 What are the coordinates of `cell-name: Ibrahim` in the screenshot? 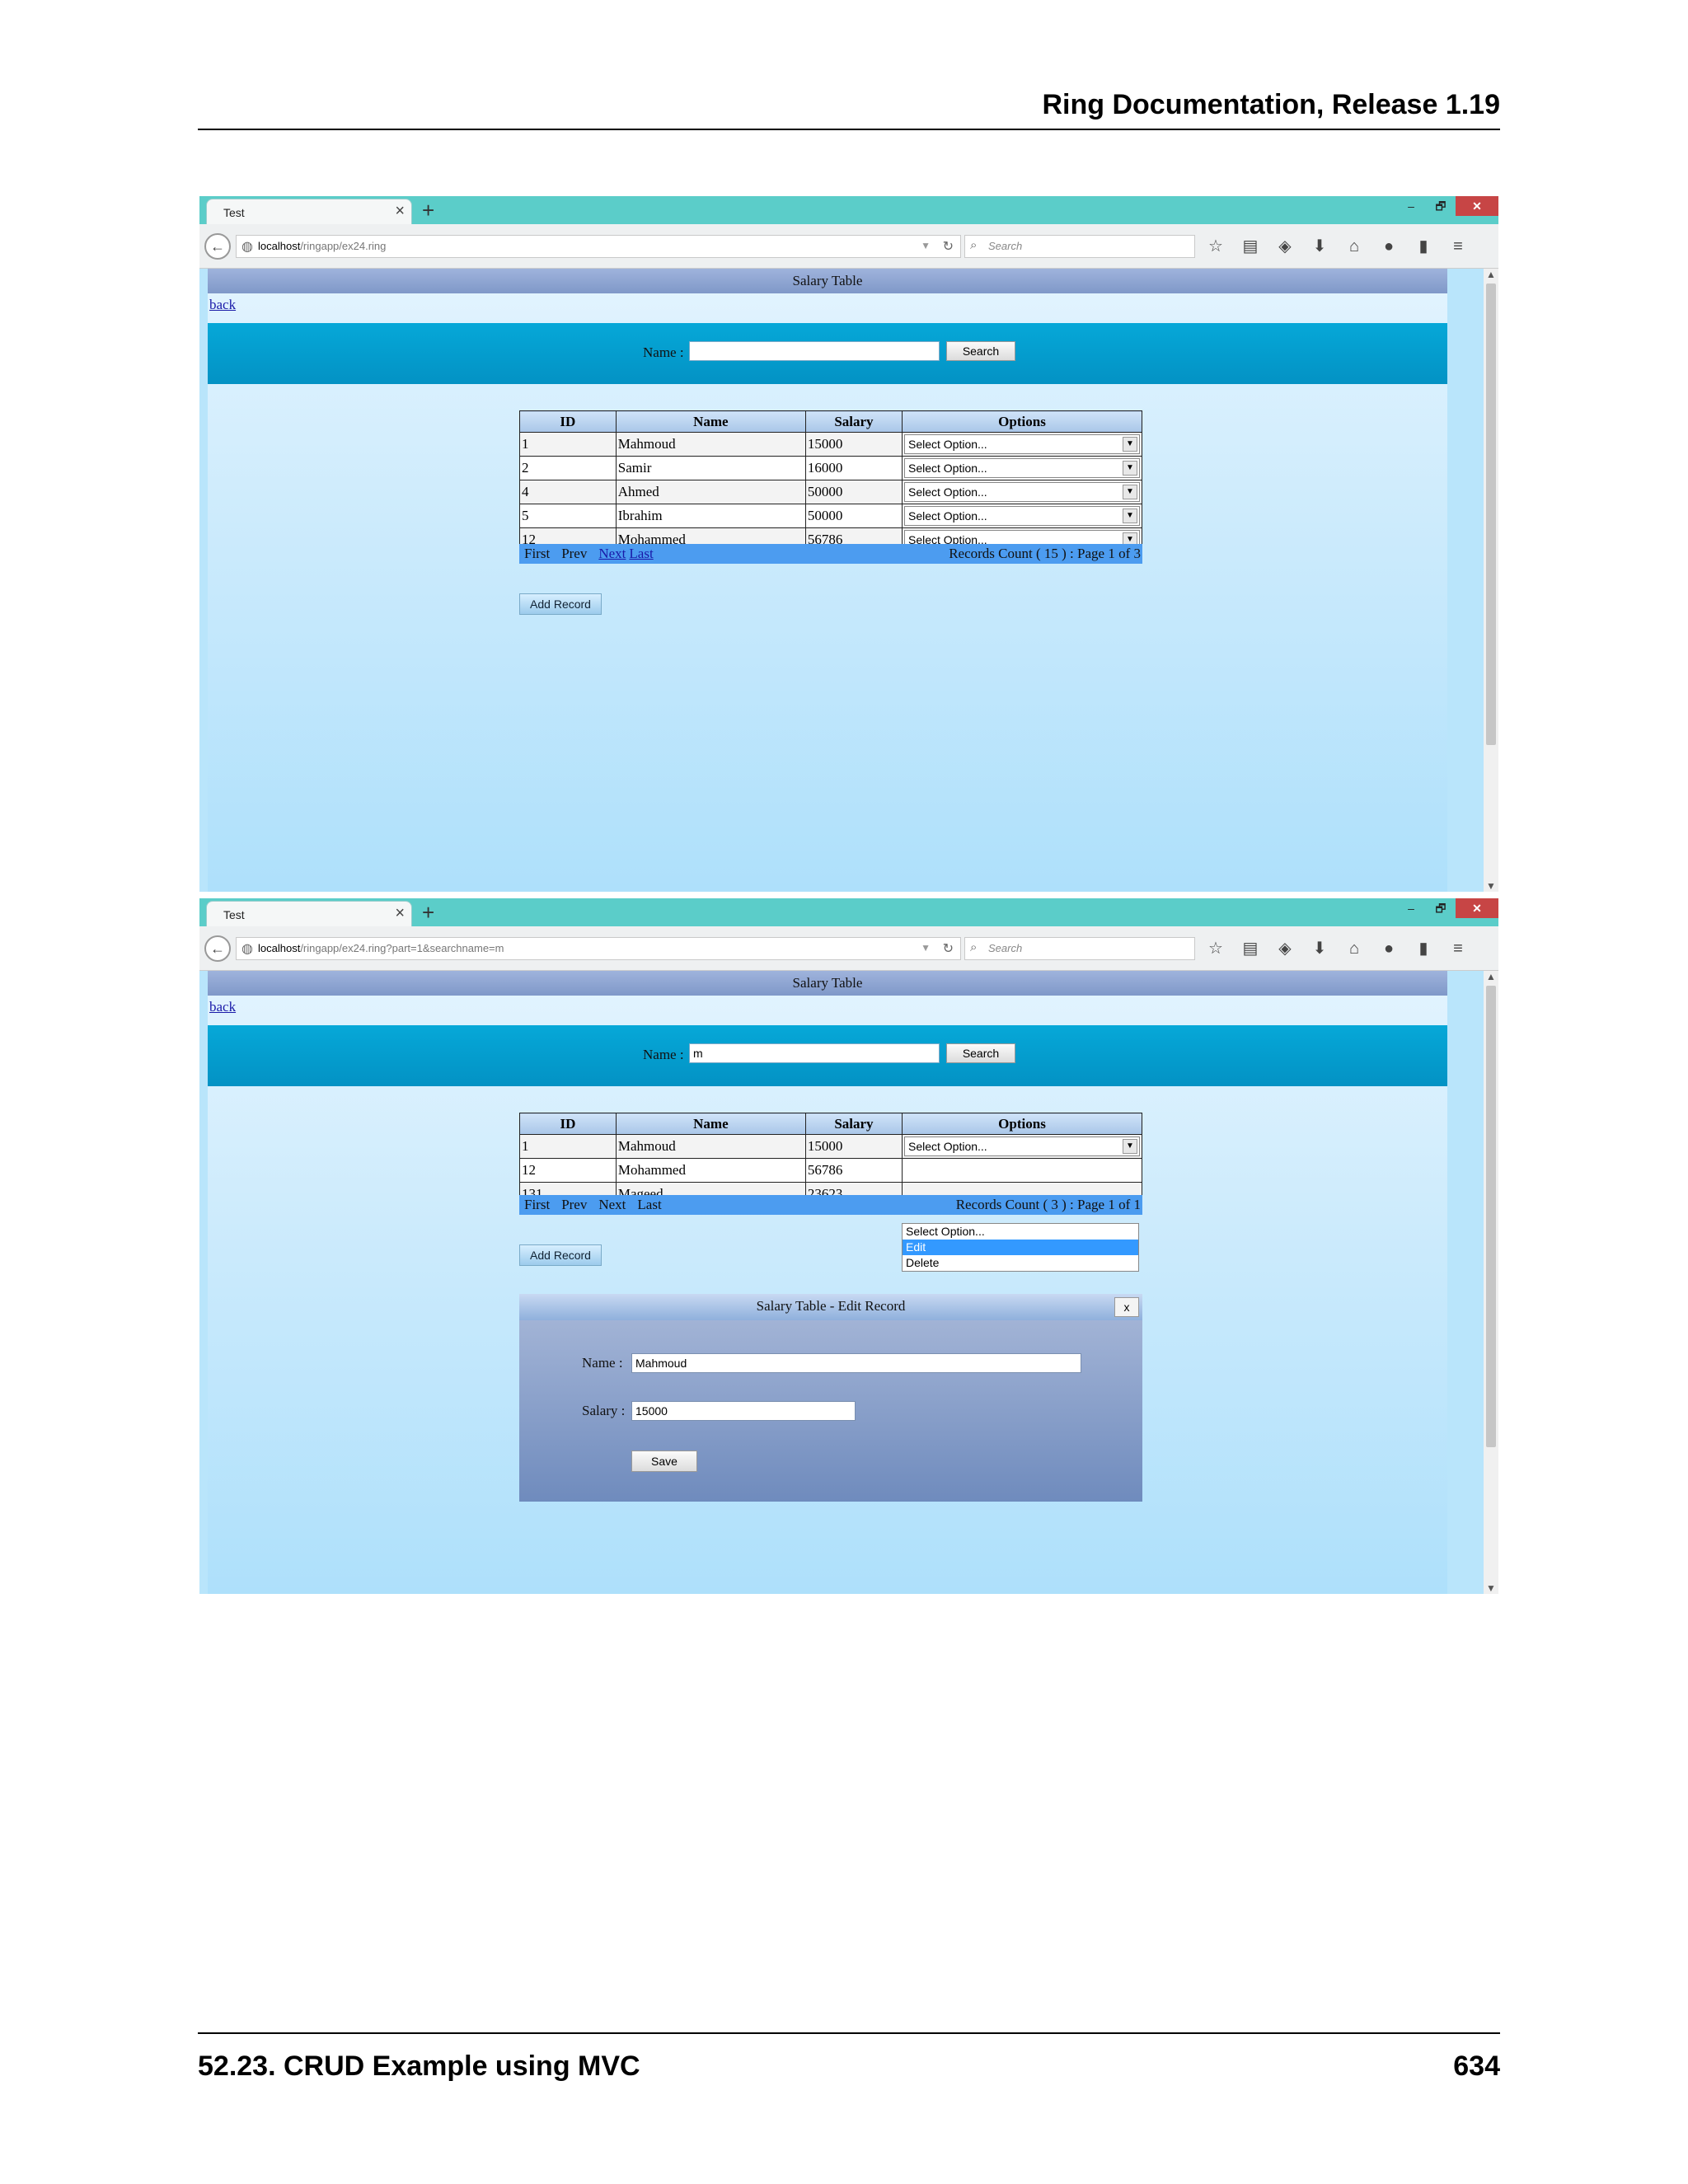 It's located at (711, 516).